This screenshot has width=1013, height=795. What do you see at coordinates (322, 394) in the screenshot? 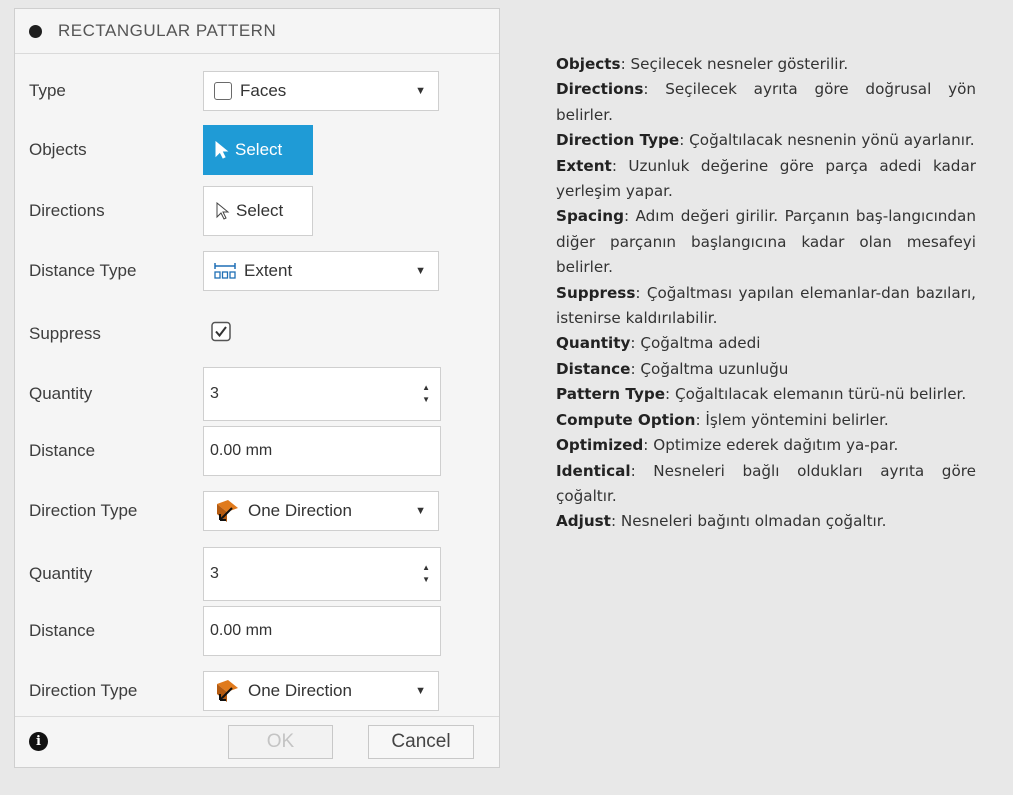
I see `quantity-stepper: 3 ▲ ▼` at bounding box center [322, 394].